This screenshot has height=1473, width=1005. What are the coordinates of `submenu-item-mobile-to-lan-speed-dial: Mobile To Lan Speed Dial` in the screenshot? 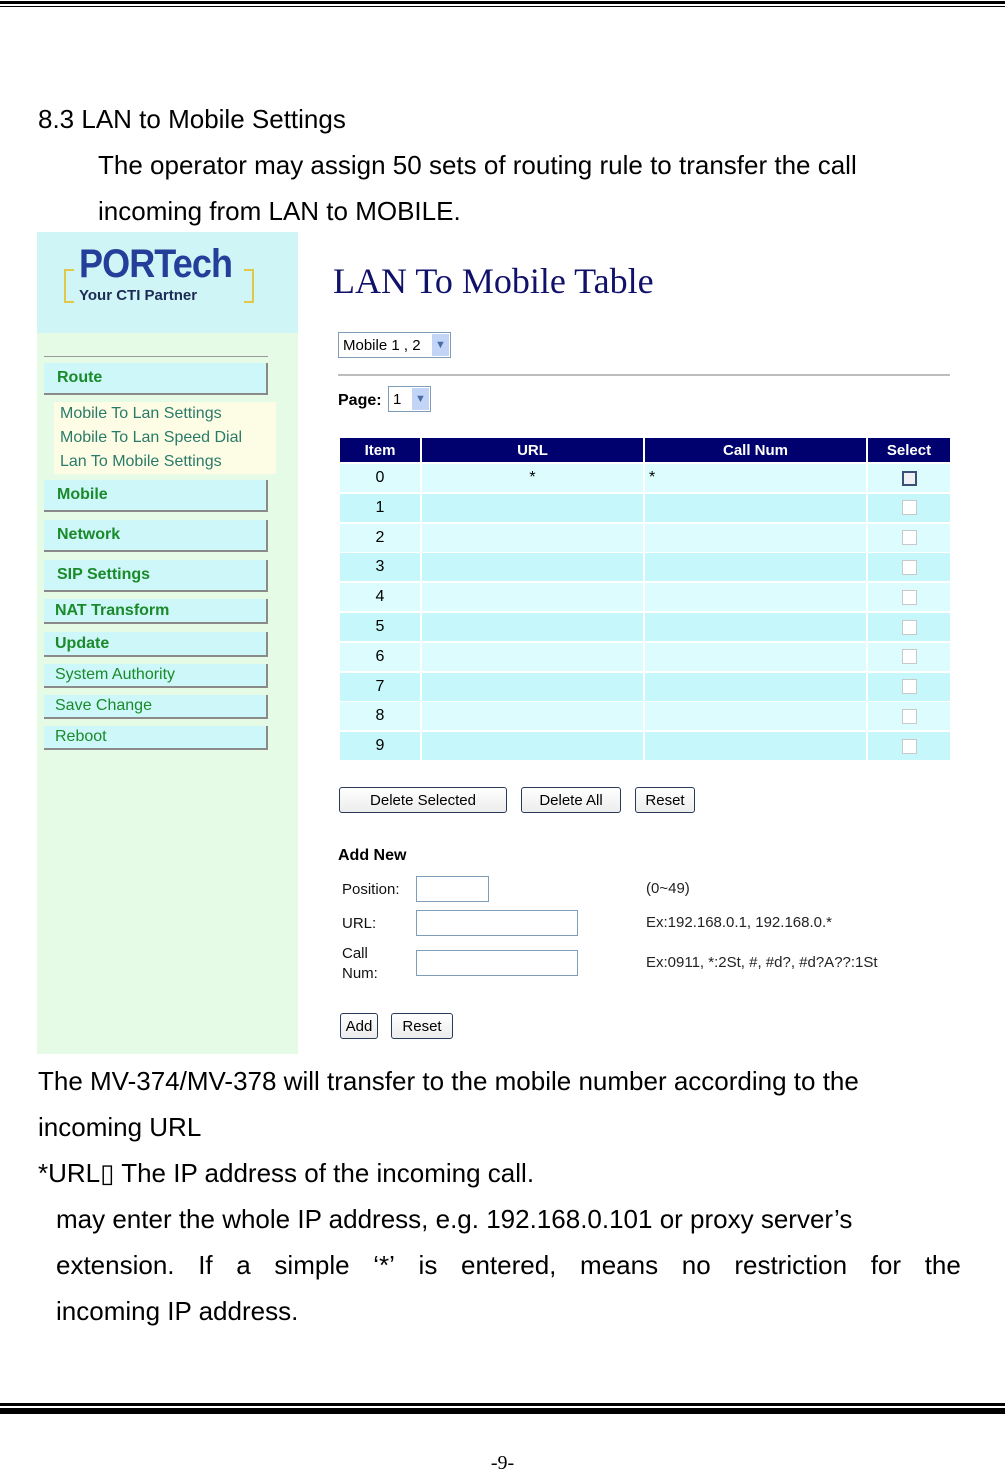 It's located at (165, 438).